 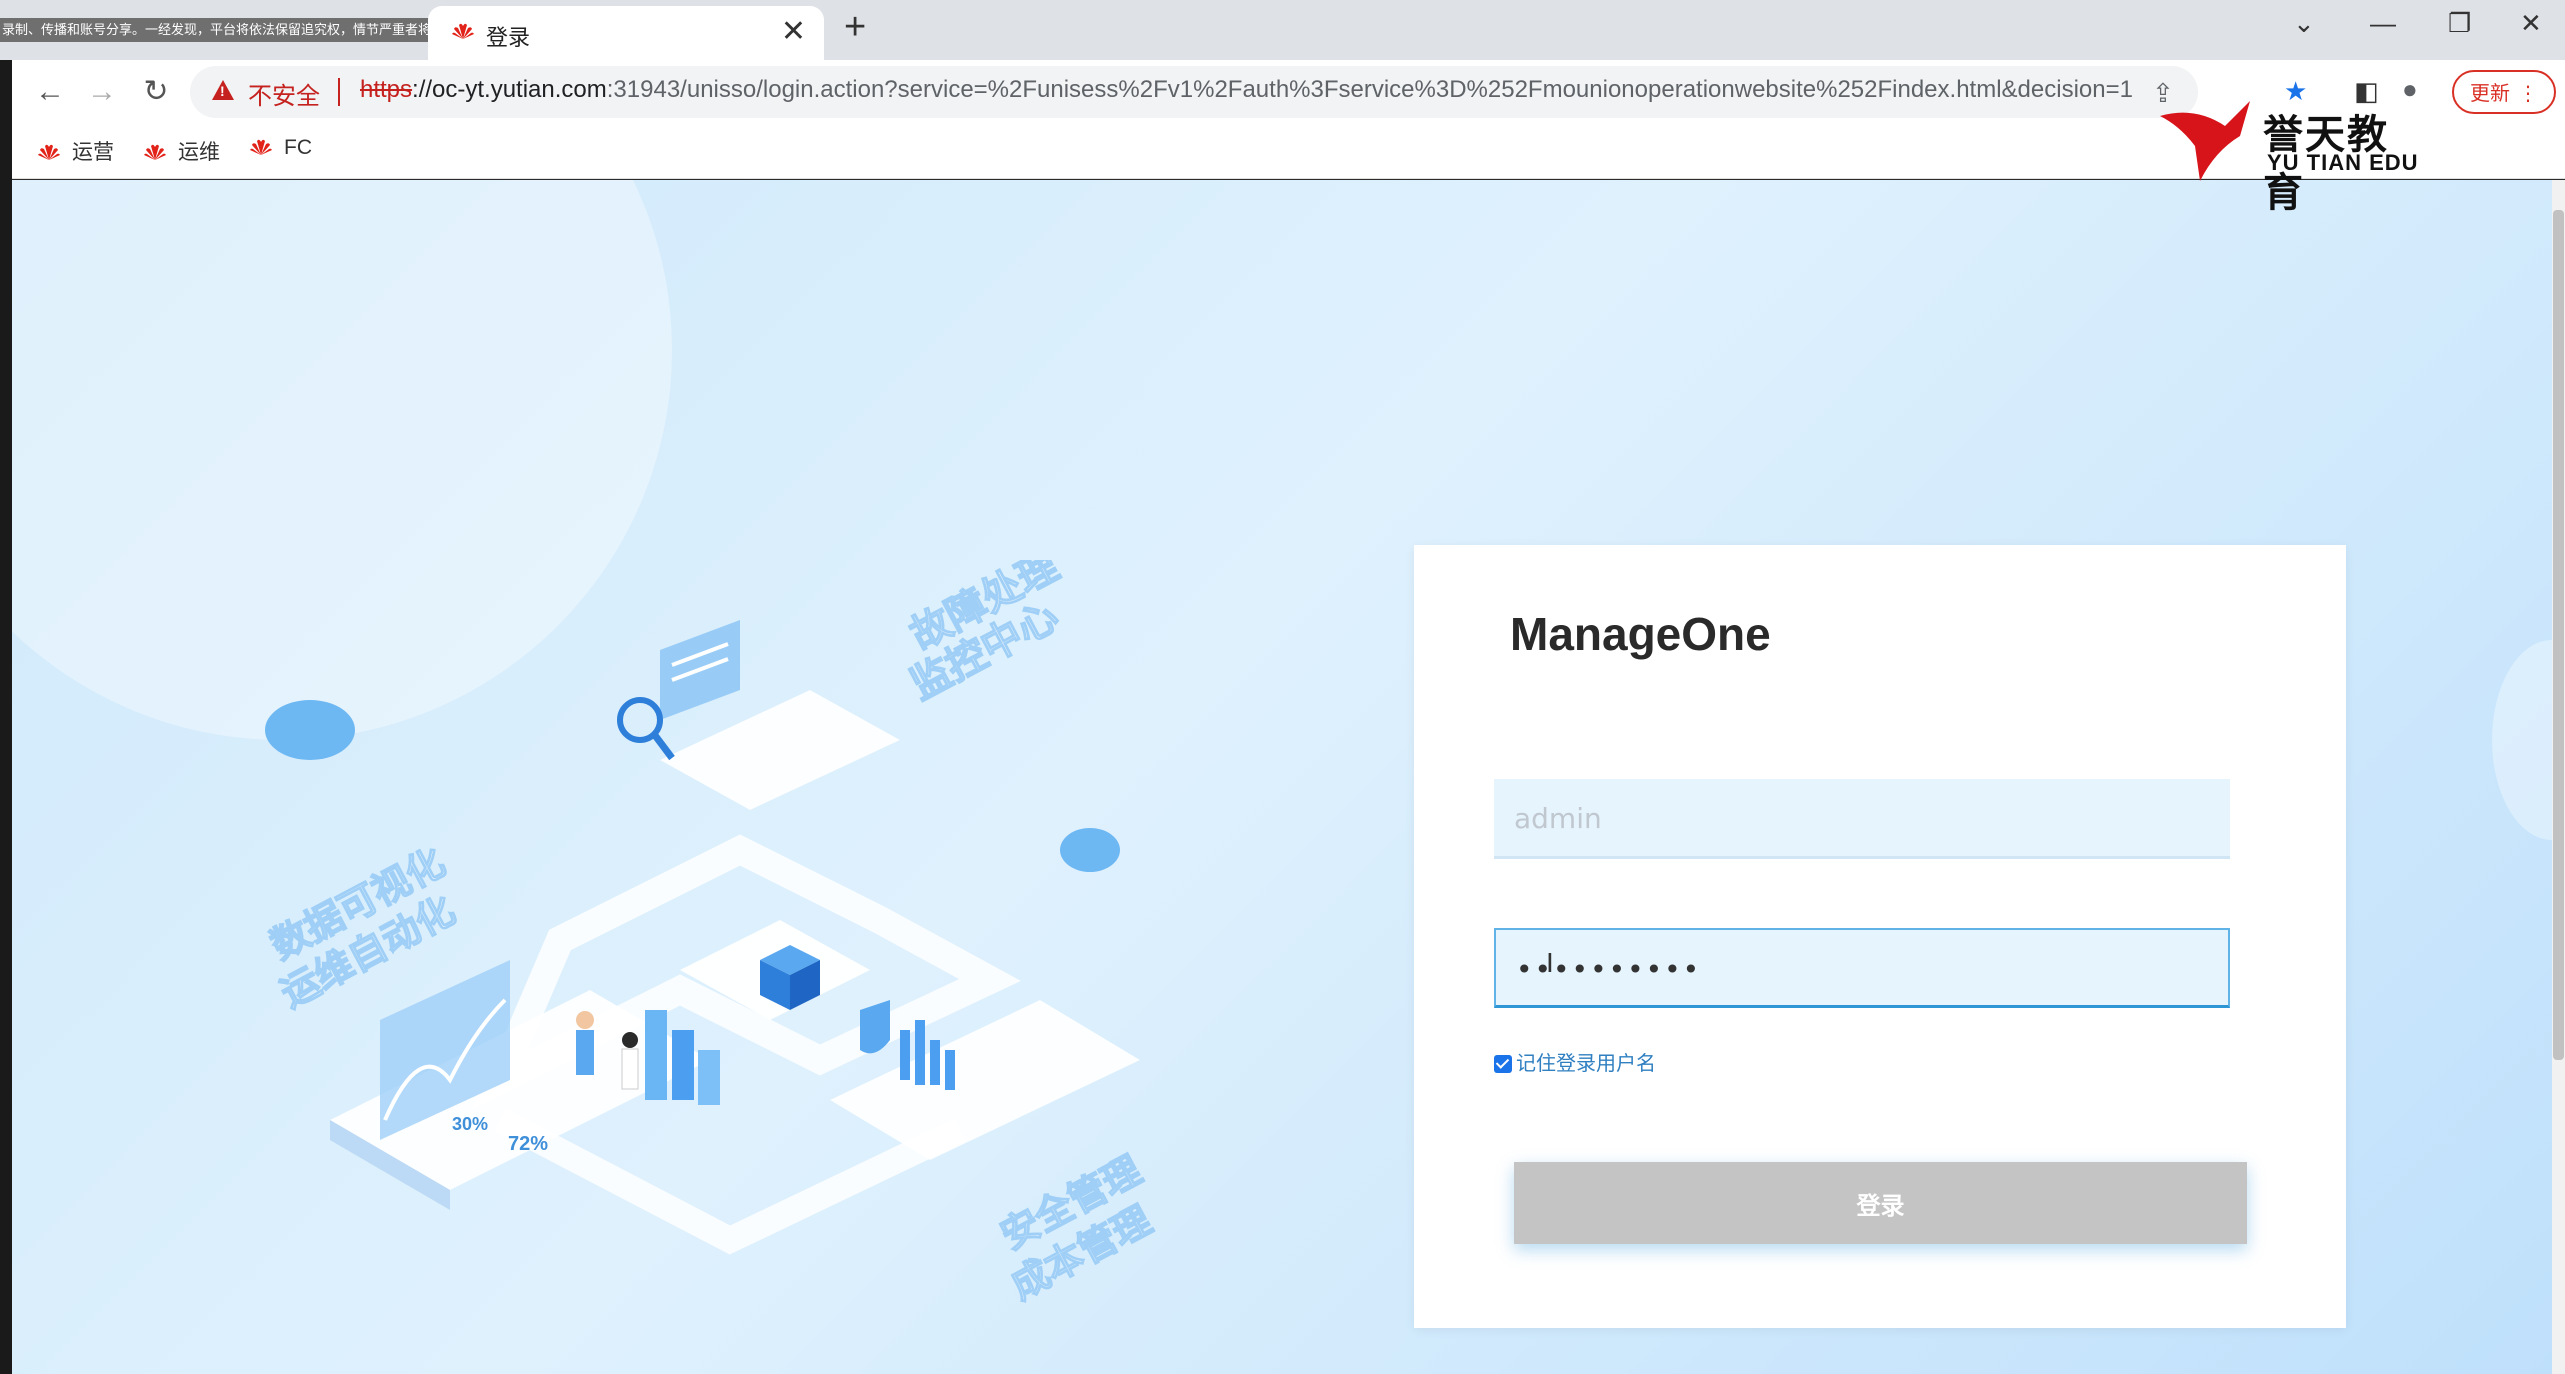 What do you see at coordinates (50, 92) in the screenshot?
I see `back-arrow-icon: ←` at bounding box center [50, 92].